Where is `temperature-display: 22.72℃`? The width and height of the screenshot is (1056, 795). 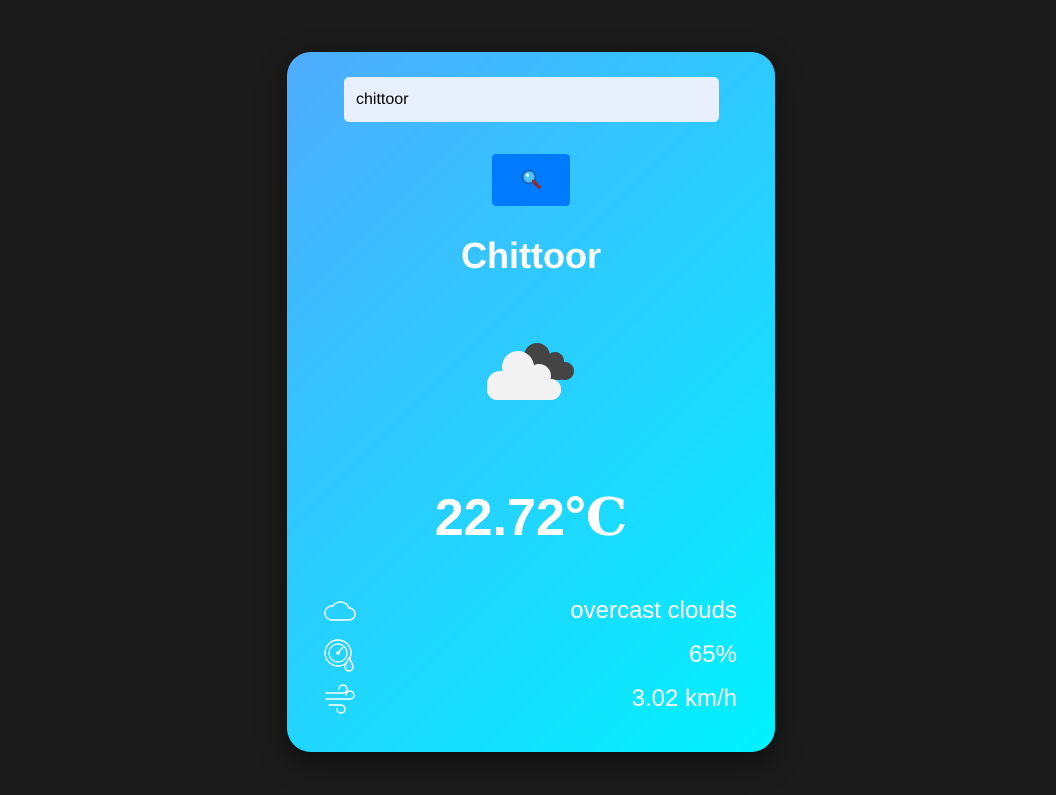 temperature-display: 22.72℃ is located at coordinates (531, 517).